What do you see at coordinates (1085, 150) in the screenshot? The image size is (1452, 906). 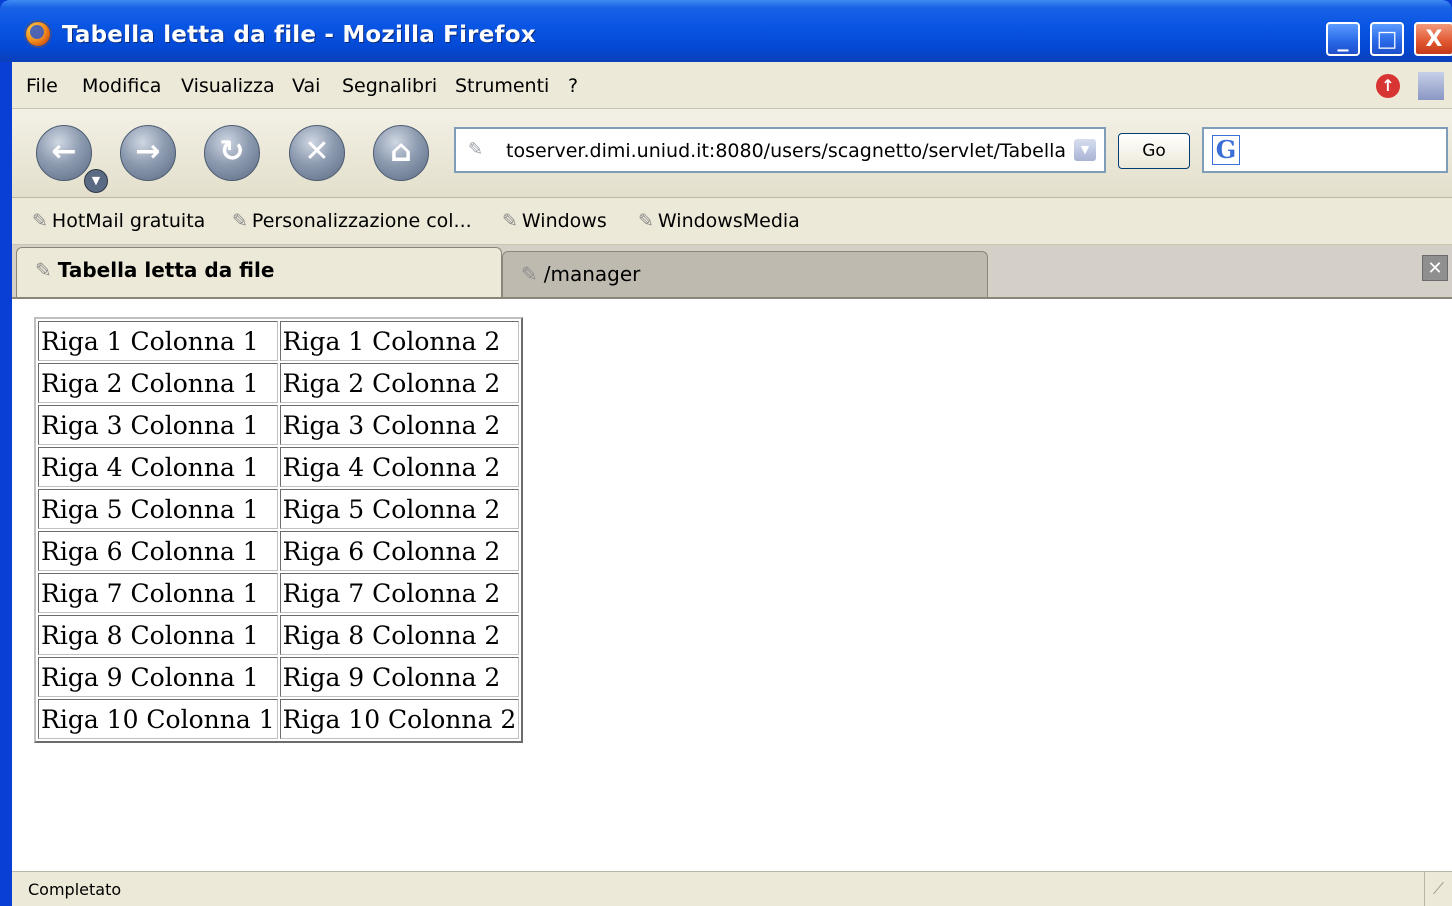 I see `url-history-dropdown-icon: ▼` at bounding box center [1085, 150].